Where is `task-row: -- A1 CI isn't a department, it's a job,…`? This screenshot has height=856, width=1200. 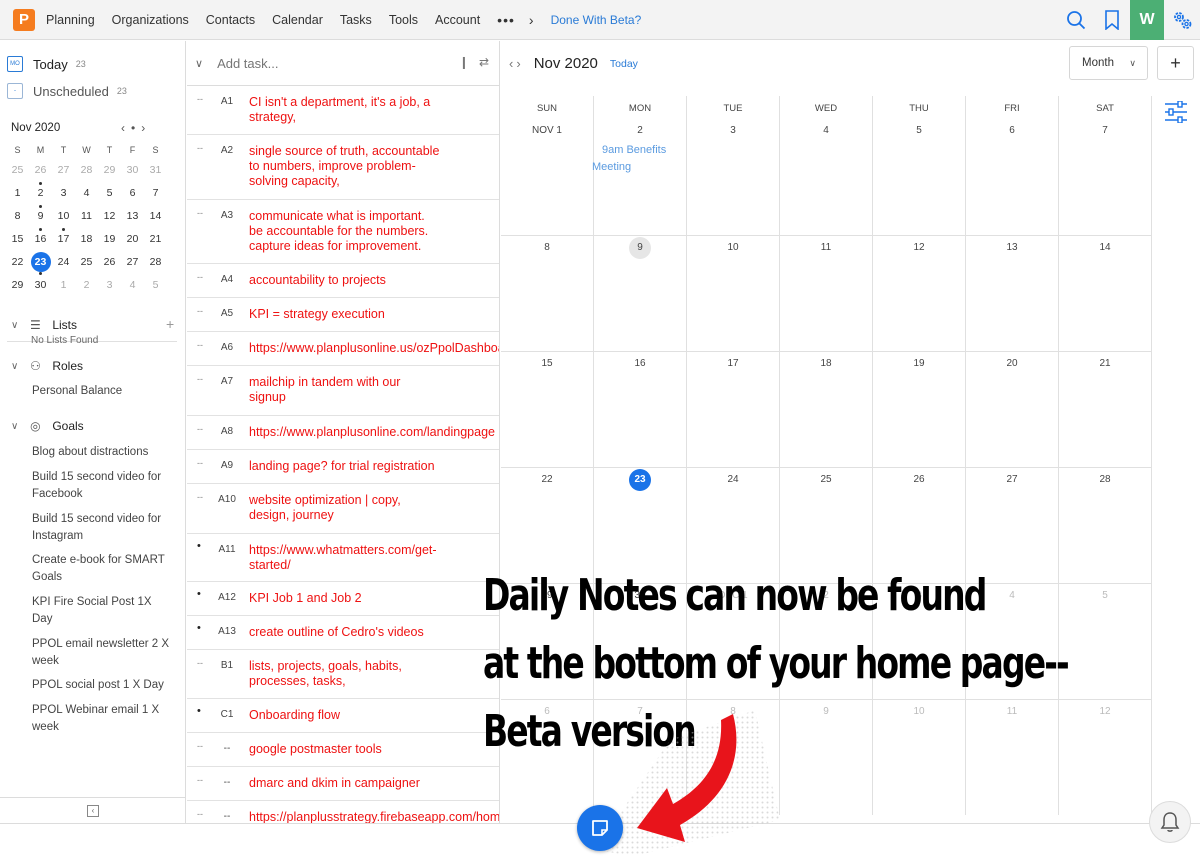
task-row: -- A1 CI isn't a department, it's a job,… is located at coordinates (343, 110).